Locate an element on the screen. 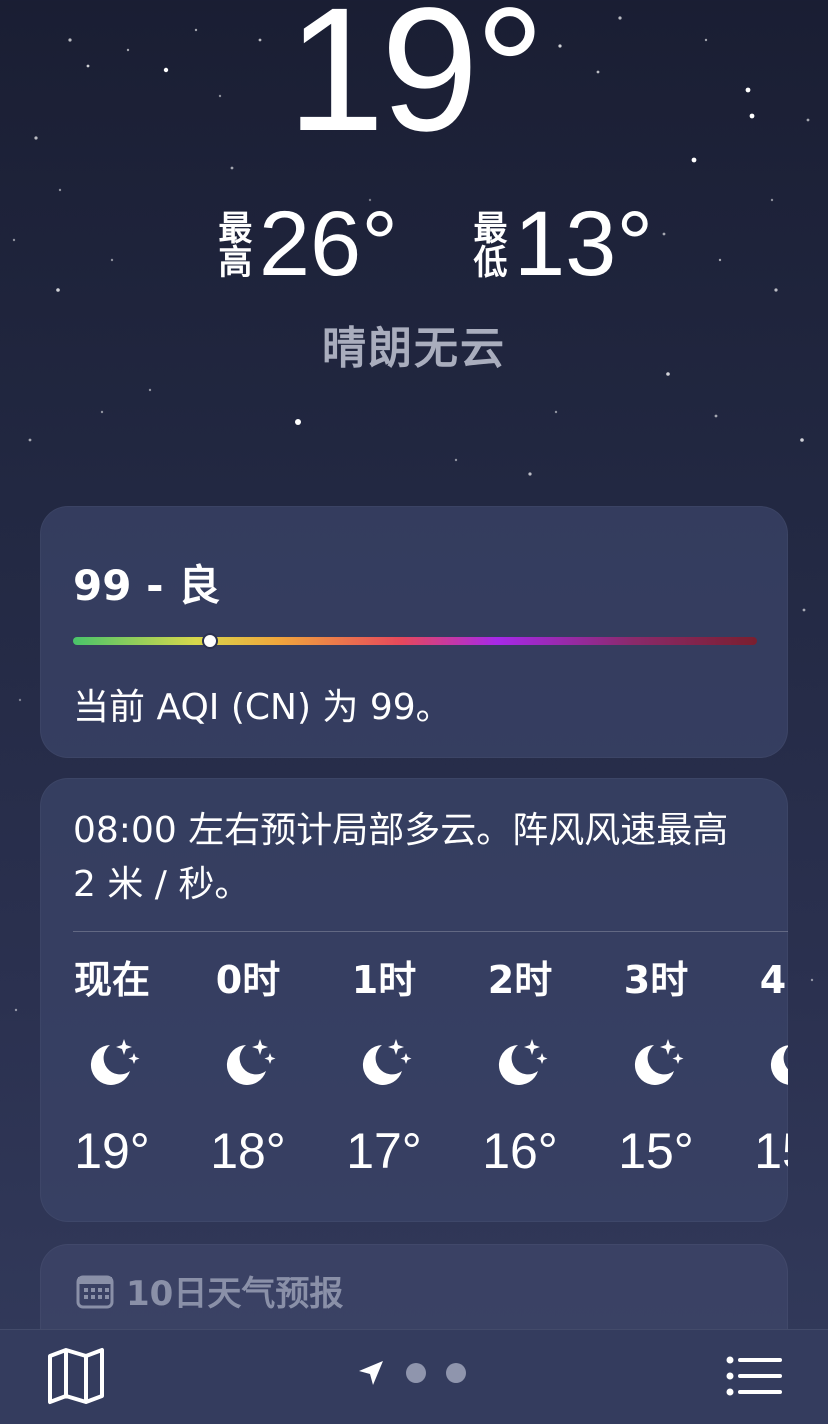 The height and width of the screenshot is (1424, 828). hour-column: 0时 18° is located at coordinates (248, 1064).